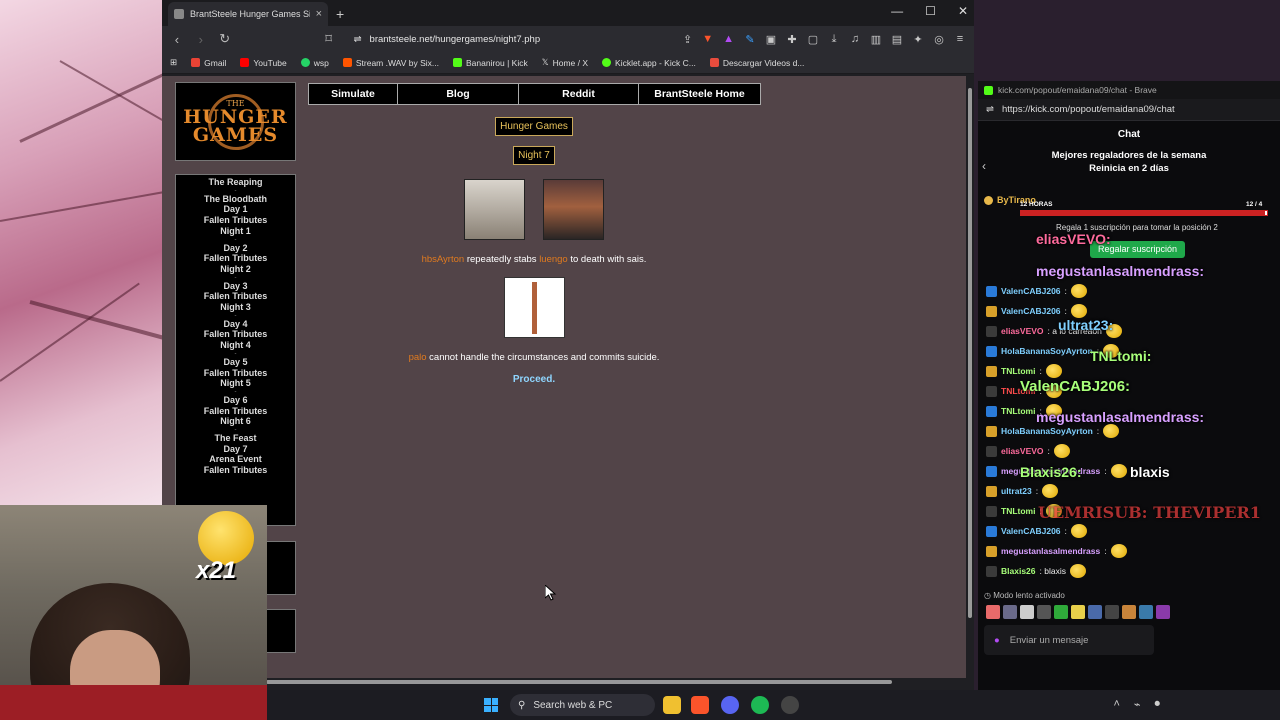 The image size is (1280, 720). Describe the element at coordinates (930, 11) in the screenshot. I see `maximize-icon: ☐` at that location.